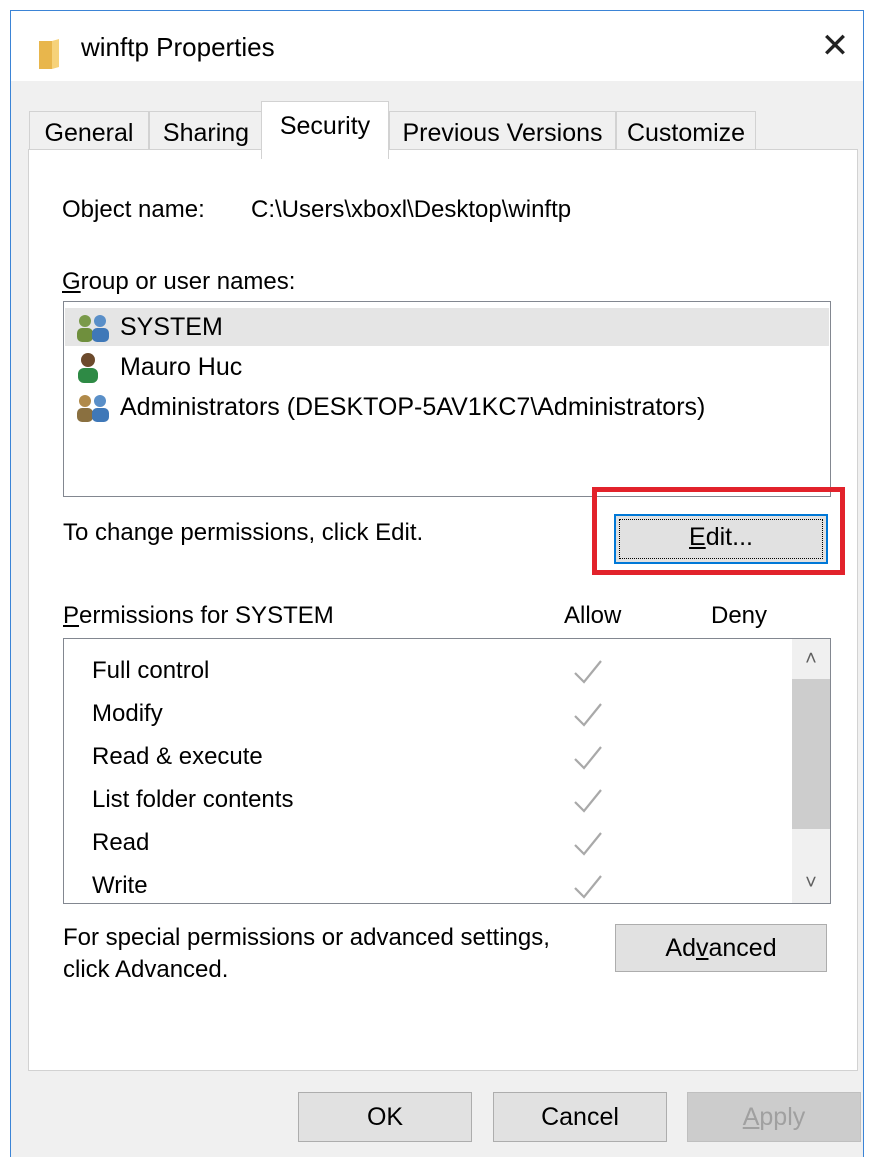 The height and width of the screenshot is (1157, 870). I want to click on title-bar: winftp Properties ✕, so click(437, 46).